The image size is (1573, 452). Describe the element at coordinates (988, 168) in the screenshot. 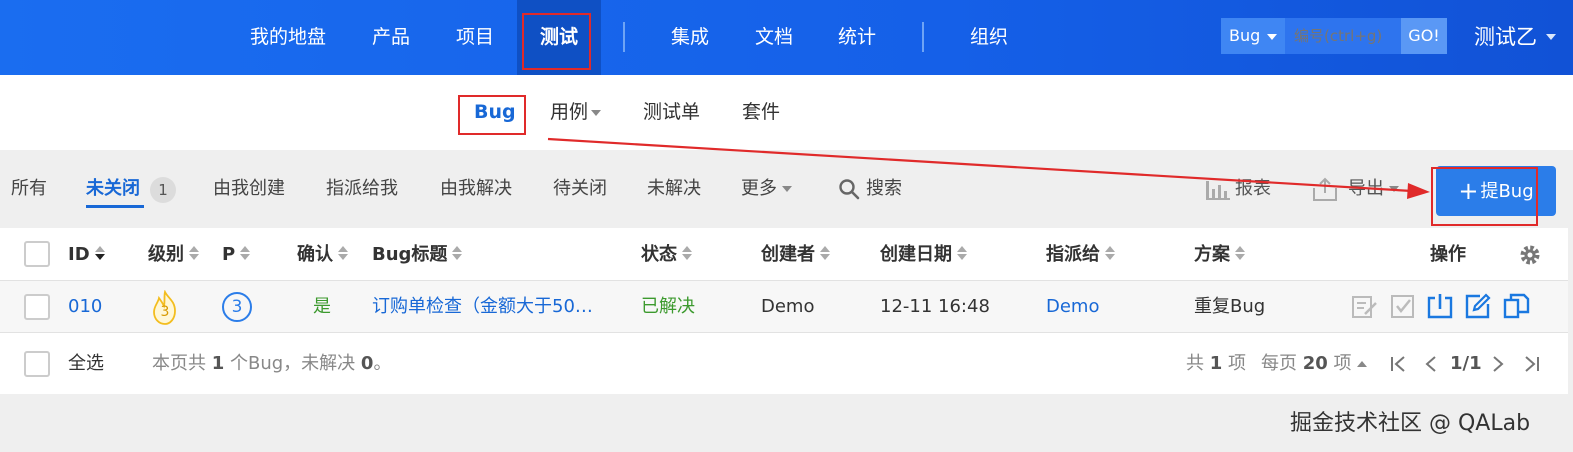

I see `annotation-arrow` at that location.